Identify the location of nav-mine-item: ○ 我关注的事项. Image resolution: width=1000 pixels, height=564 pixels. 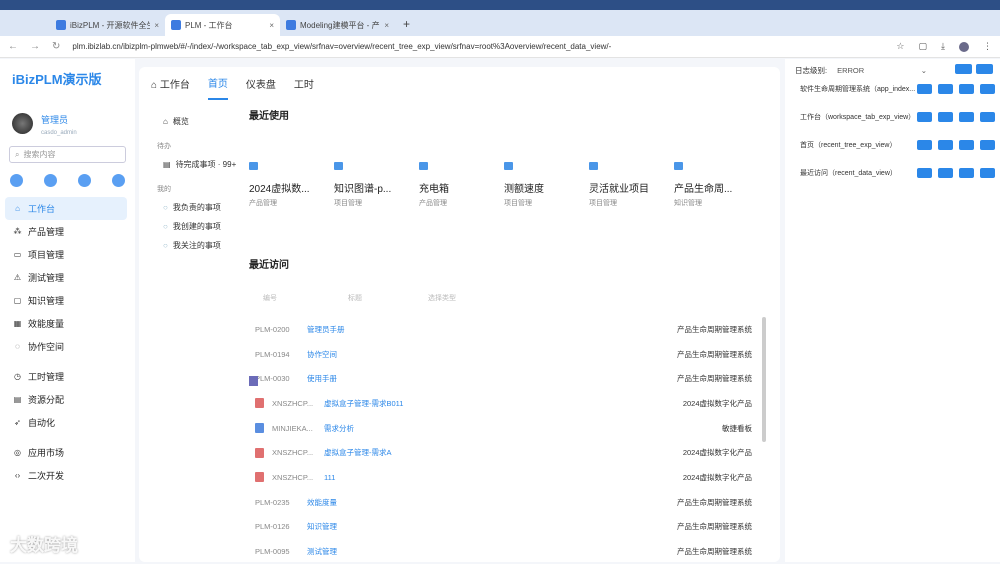
(202, 245).